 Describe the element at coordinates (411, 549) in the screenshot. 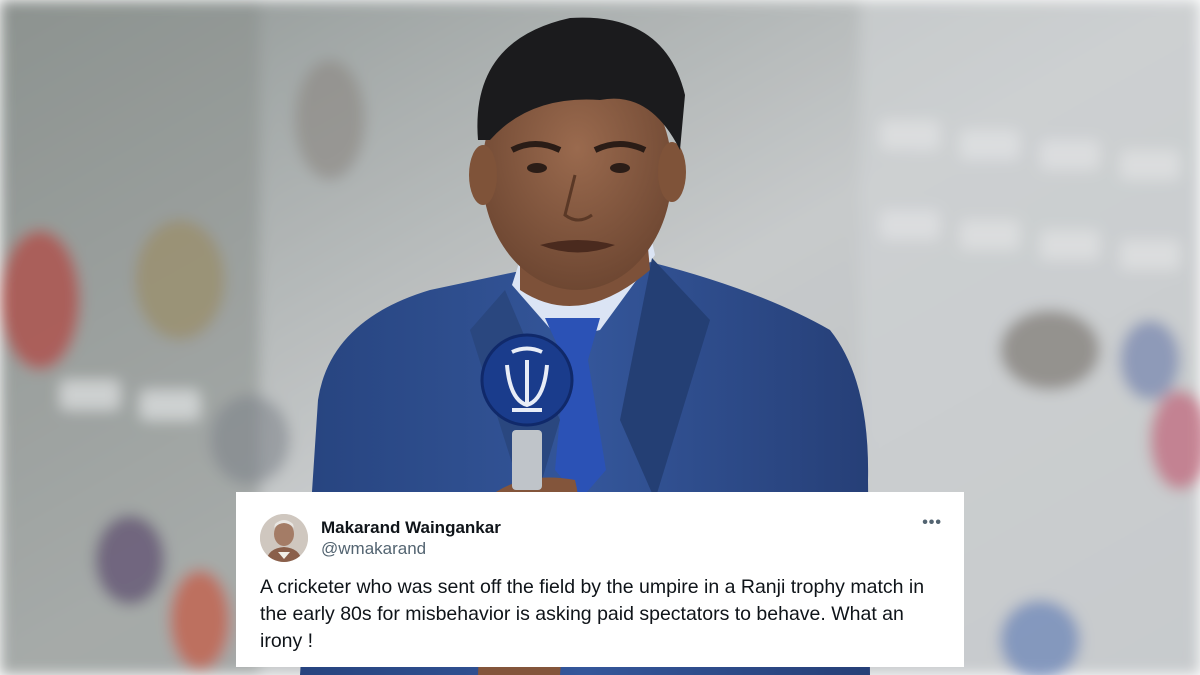

I see `author-handle: @wmakarand` at that location.